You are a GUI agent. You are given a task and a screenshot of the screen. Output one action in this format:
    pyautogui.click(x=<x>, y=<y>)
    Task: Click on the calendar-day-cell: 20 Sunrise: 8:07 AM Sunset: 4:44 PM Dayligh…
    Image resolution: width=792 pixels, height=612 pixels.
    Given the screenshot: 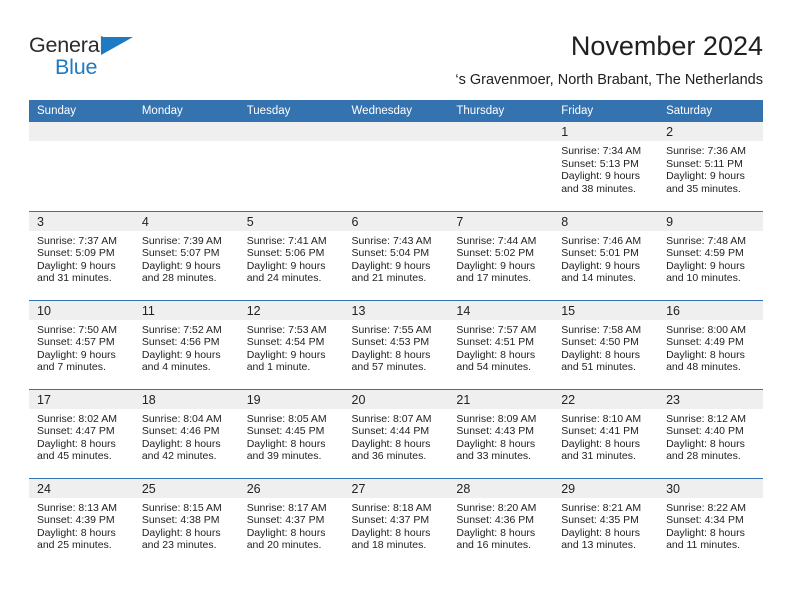 What is the action you would take?
    pyautogui.click(x=396, y=433)
    